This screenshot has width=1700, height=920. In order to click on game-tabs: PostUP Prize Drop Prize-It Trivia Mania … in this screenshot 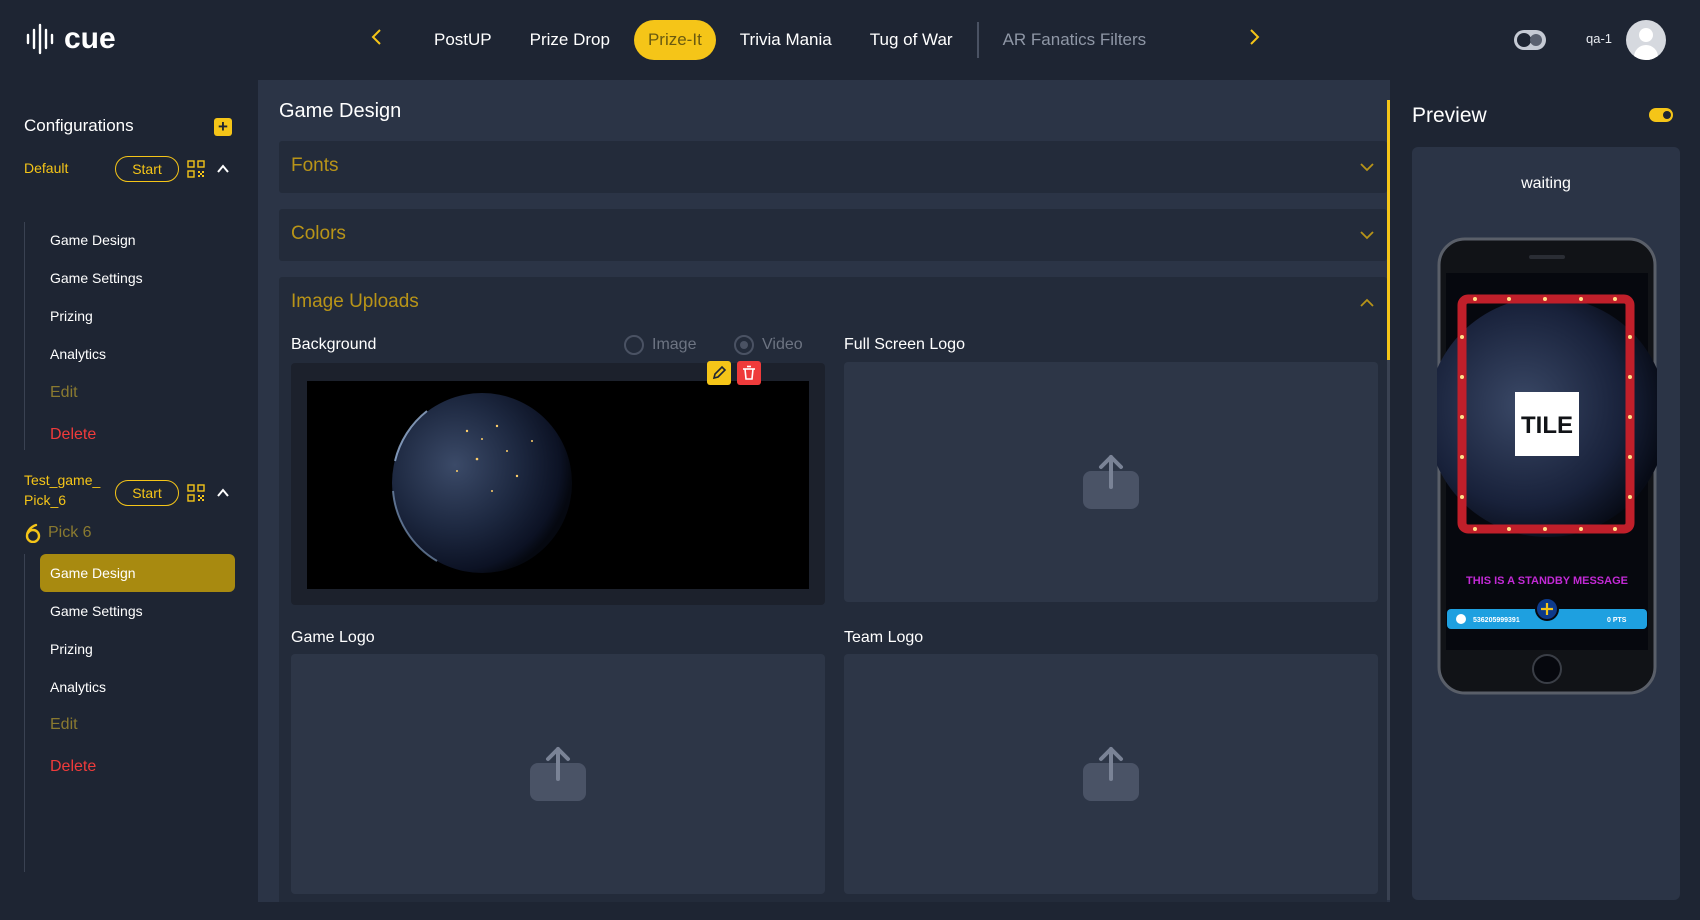, I will do `click(795, 40)`.